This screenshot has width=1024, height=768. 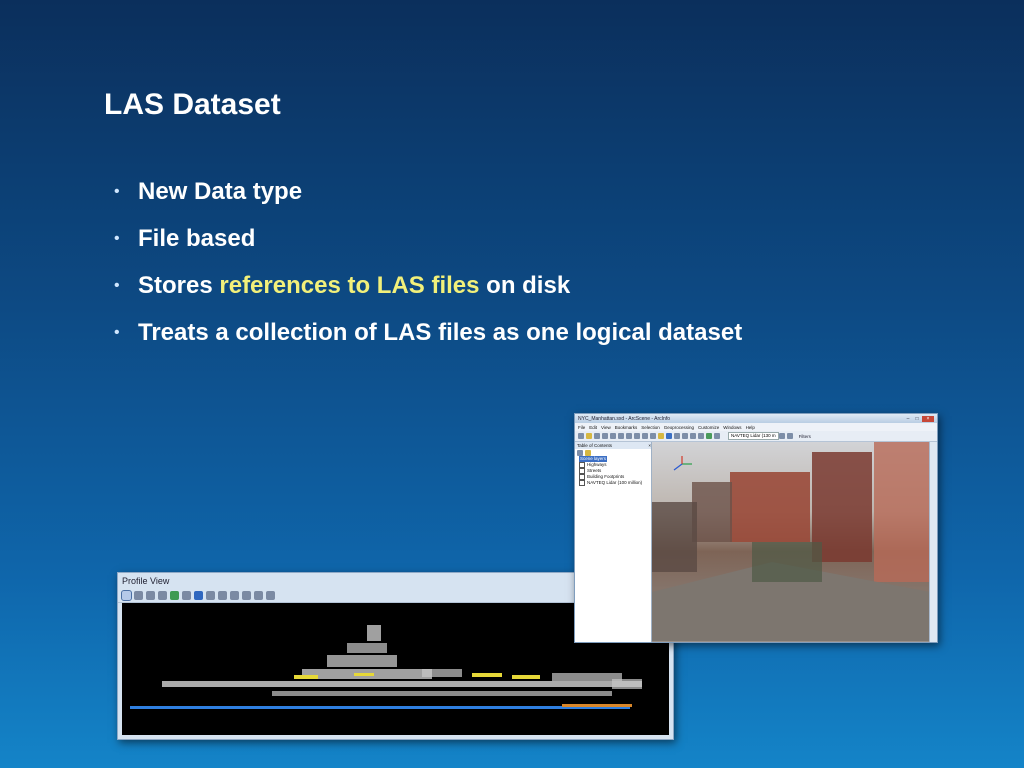 What do you see at coordinates (186, 595) in the screenshot?
I see `refresh-icon` at bounding box center [186, 595].